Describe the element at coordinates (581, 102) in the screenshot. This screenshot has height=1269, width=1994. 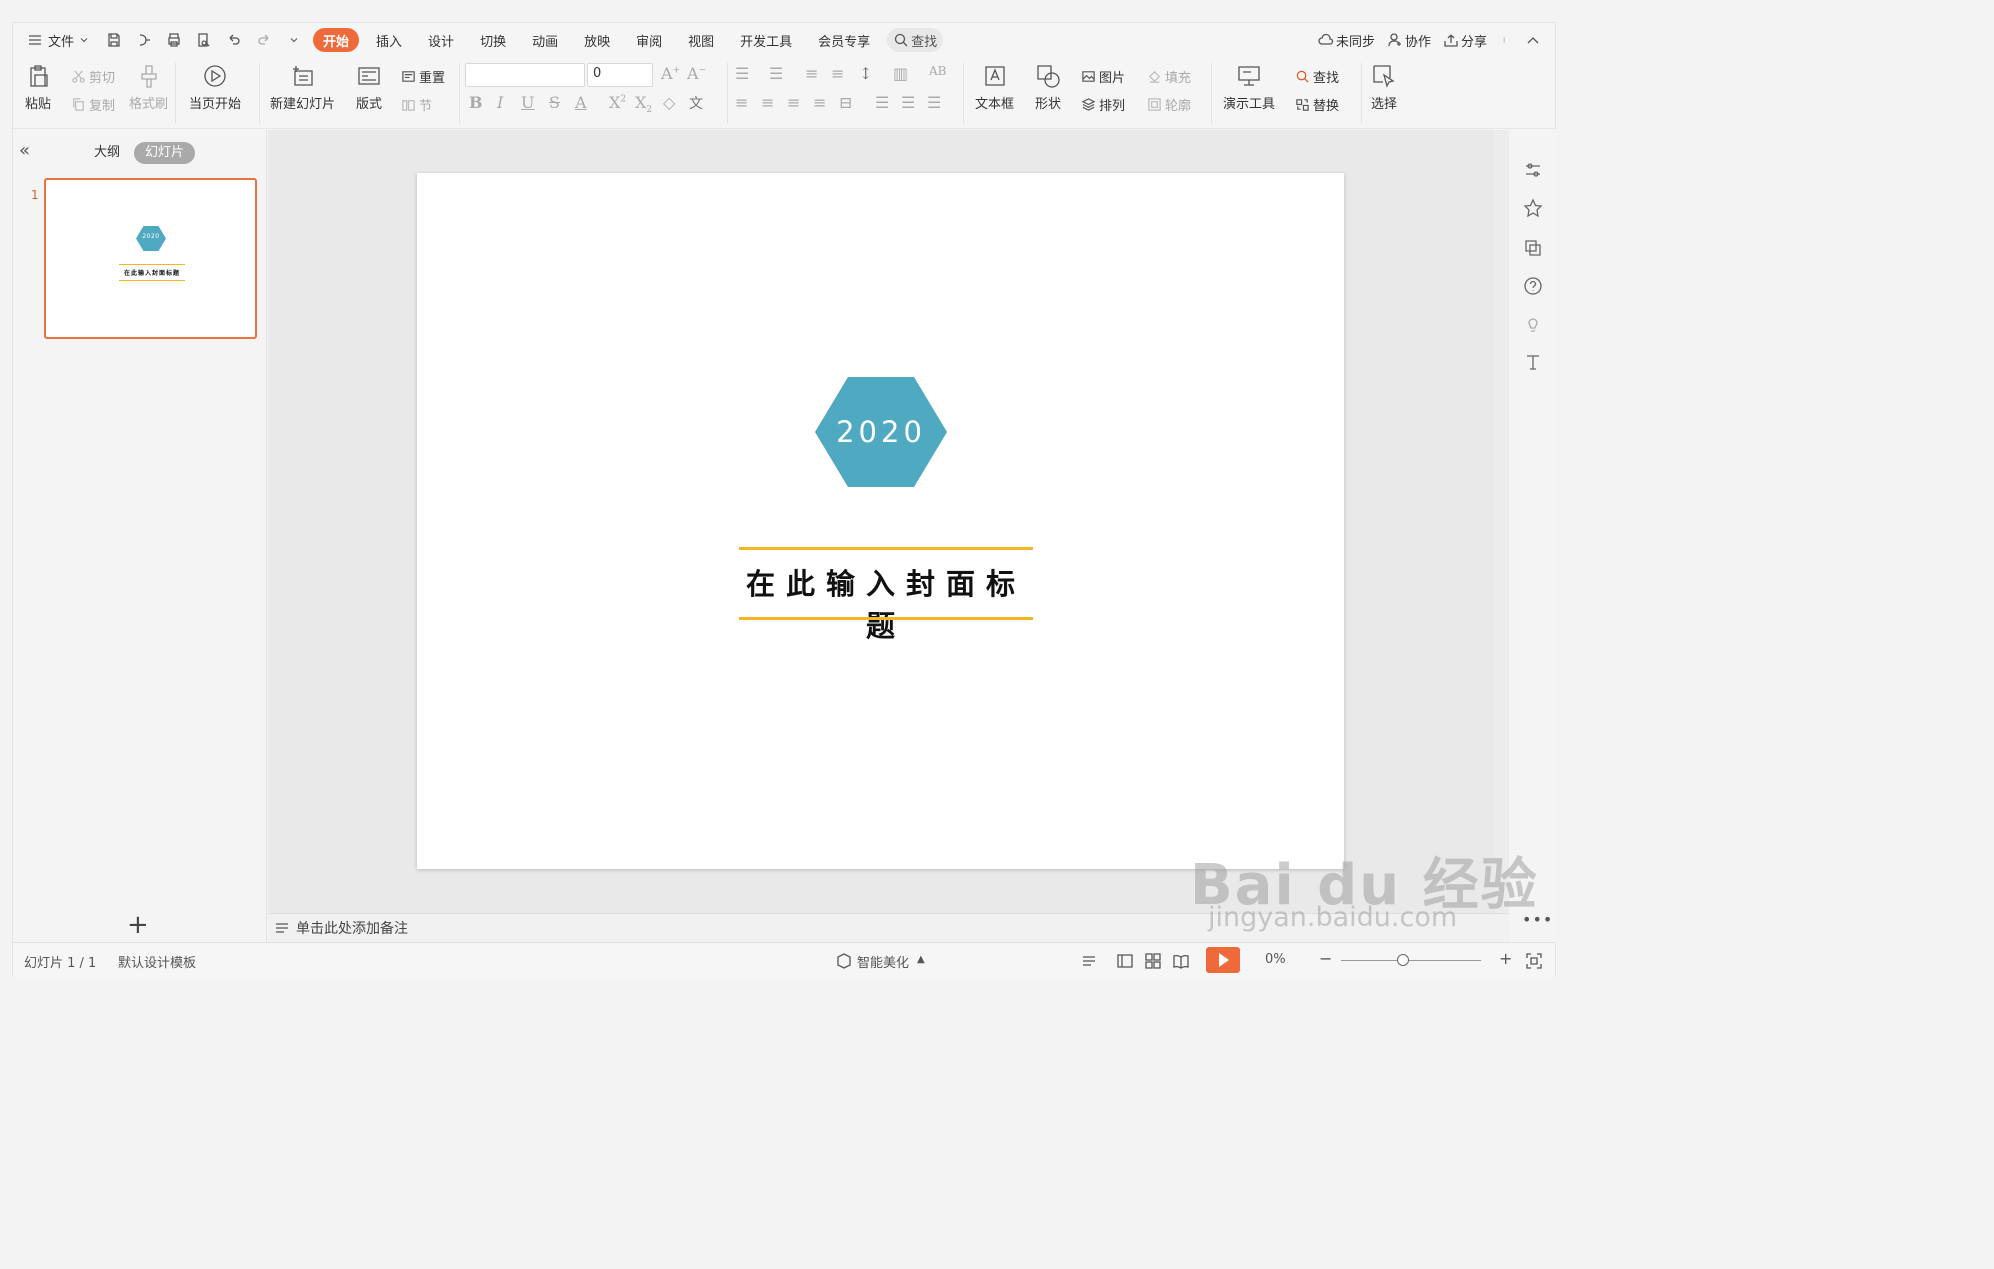
I see `font-color-icon: A` at that location.